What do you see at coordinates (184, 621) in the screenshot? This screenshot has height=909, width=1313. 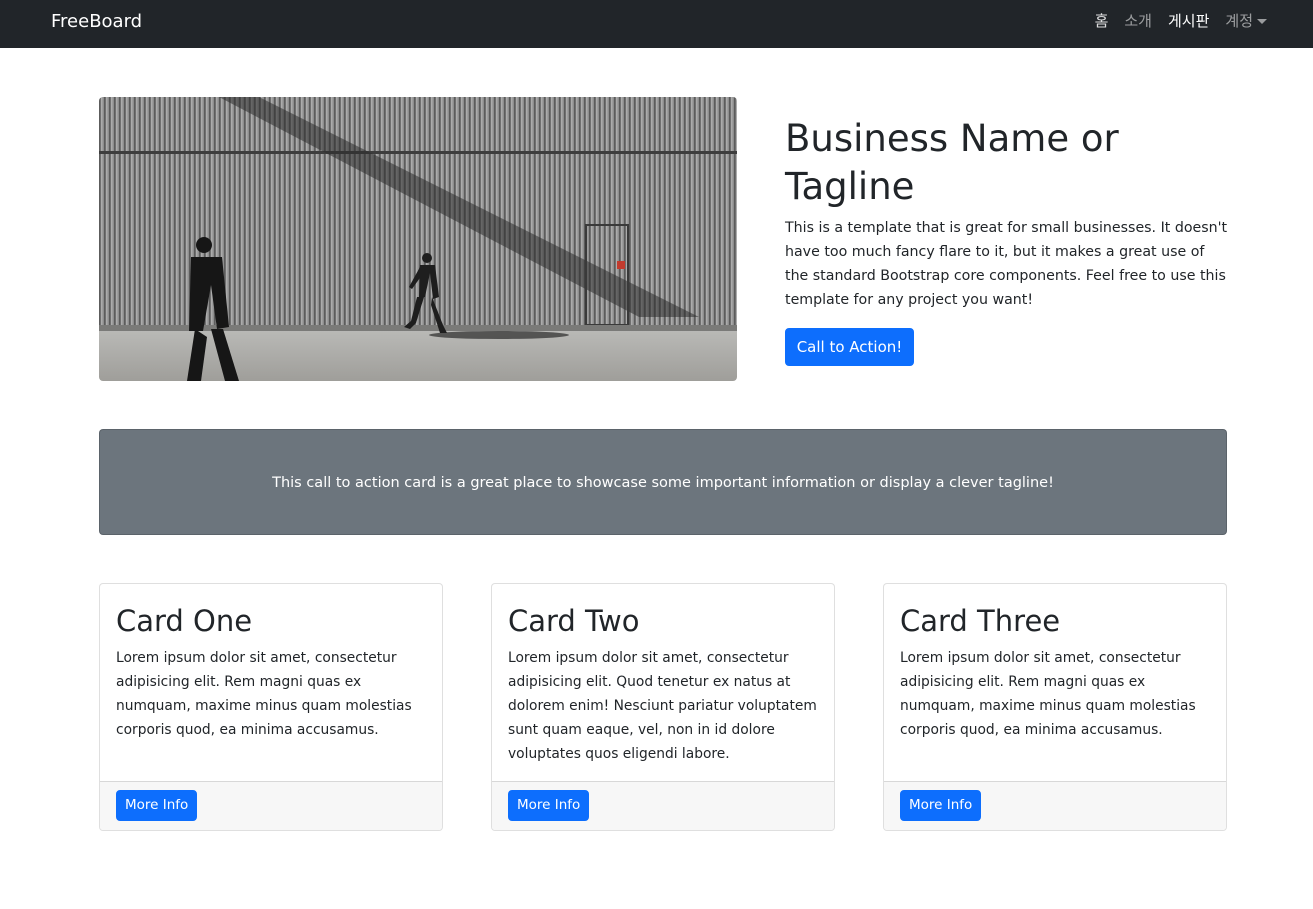 I see `card-title: Card One` at bounding box center [184, 621].